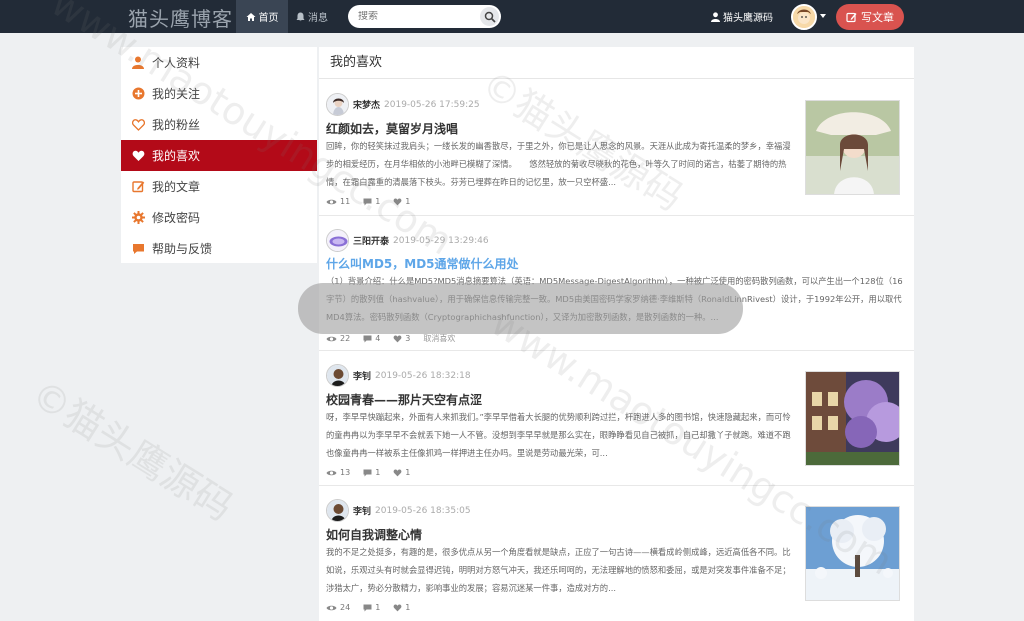  I want to click on top-navbar: 猫头鹰博客 首页 消息 猫头鹰源码 写文章, so click(512, 16).